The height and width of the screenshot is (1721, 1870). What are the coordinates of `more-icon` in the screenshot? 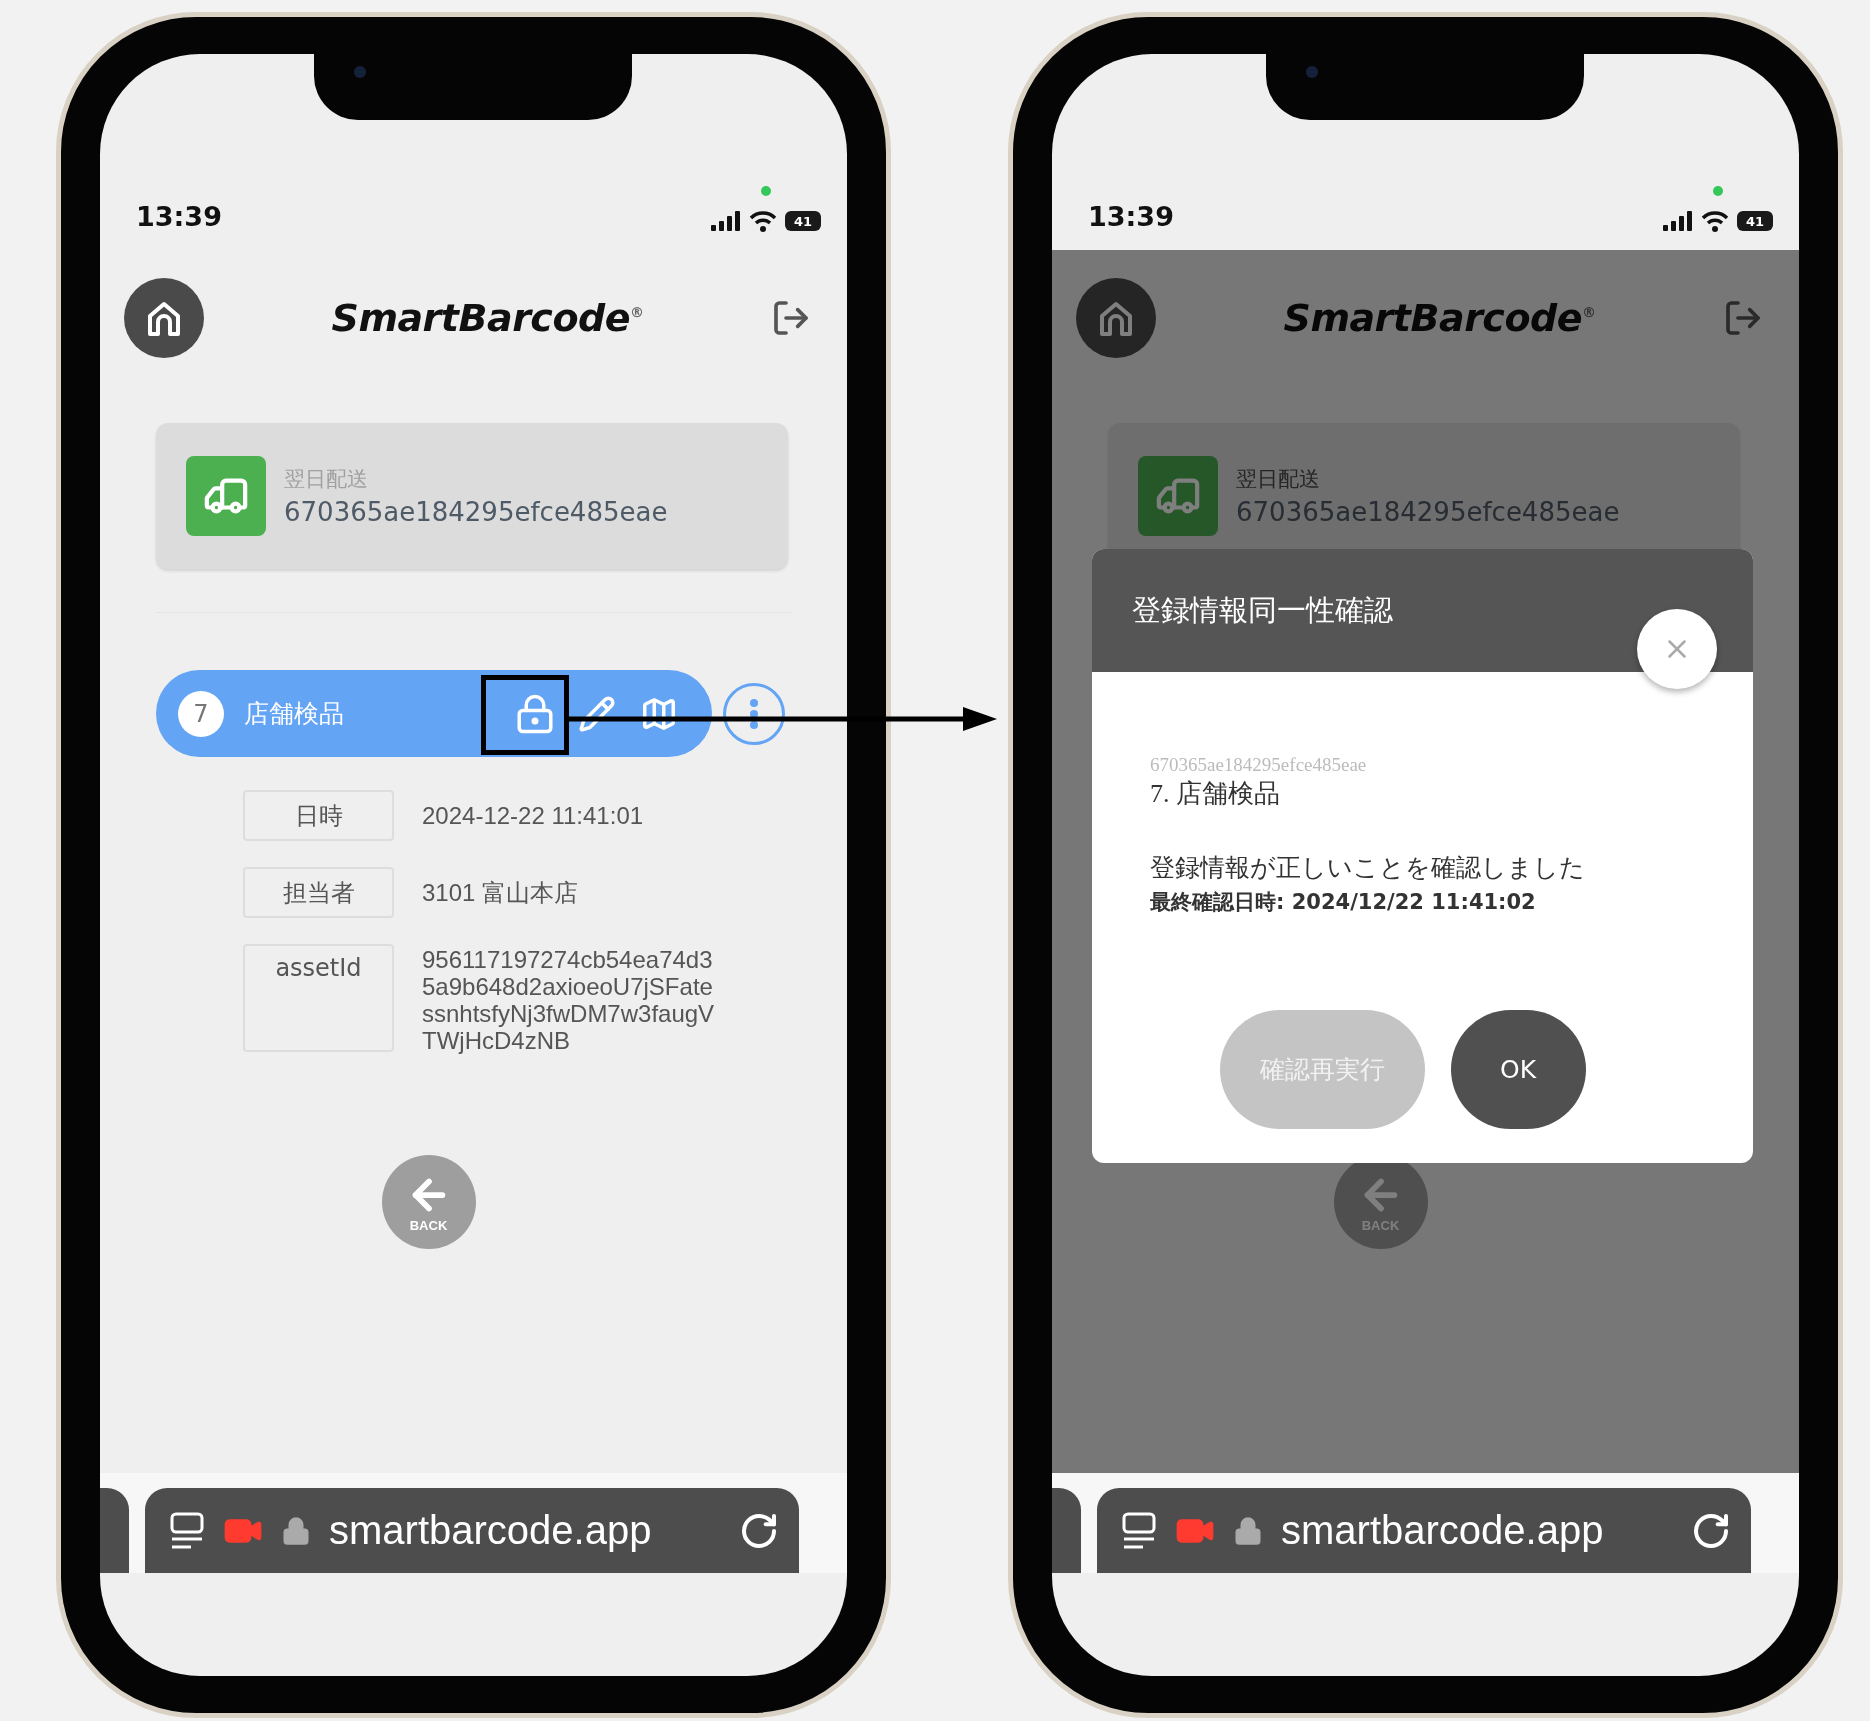 It's located at (754, 713).